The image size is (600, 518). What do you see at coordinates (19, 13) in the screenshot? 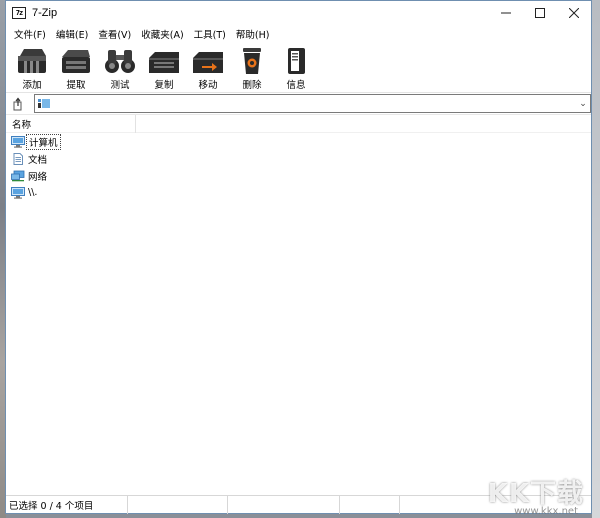
I see `app-logo-icon: 7z` at bounding box center [19, 13].